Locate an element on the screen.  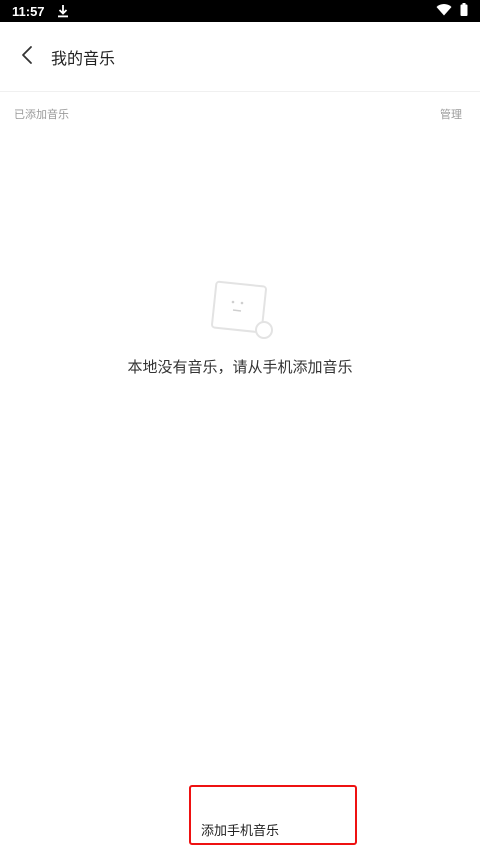
status-time: 11:57 is located at coordinates (28, 11).